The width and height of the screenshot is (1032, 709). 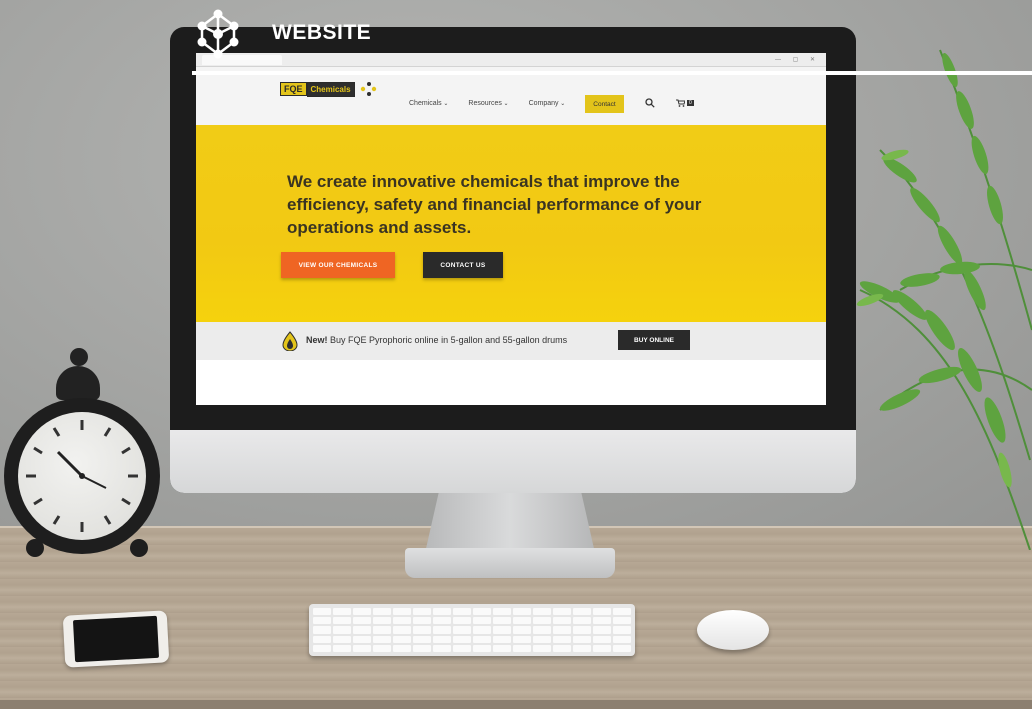 What do you see at coordinates (317, 340) in the screenshot?
I see `promo-new-label: New!` at bounding box center [317, 340].